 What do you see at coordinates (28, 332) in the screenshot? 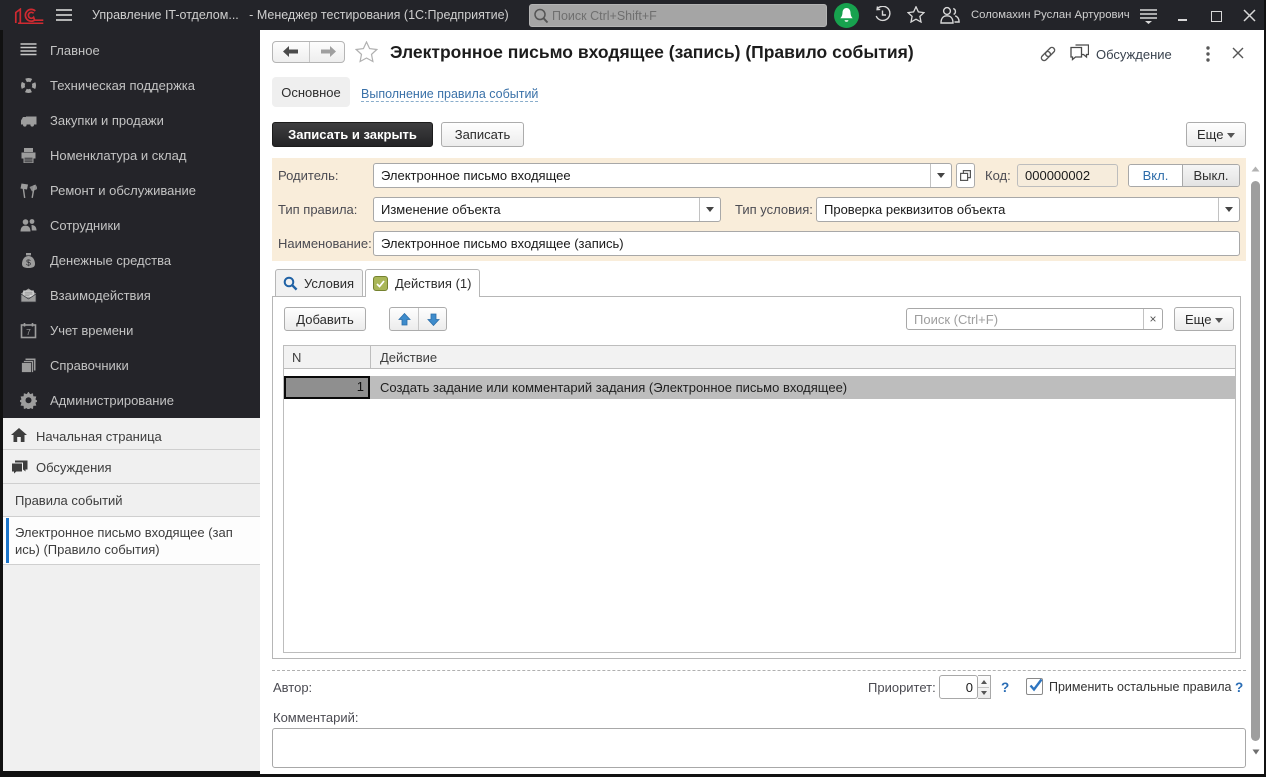
I see `svg-text: 7` at bounding box center [28, 332].